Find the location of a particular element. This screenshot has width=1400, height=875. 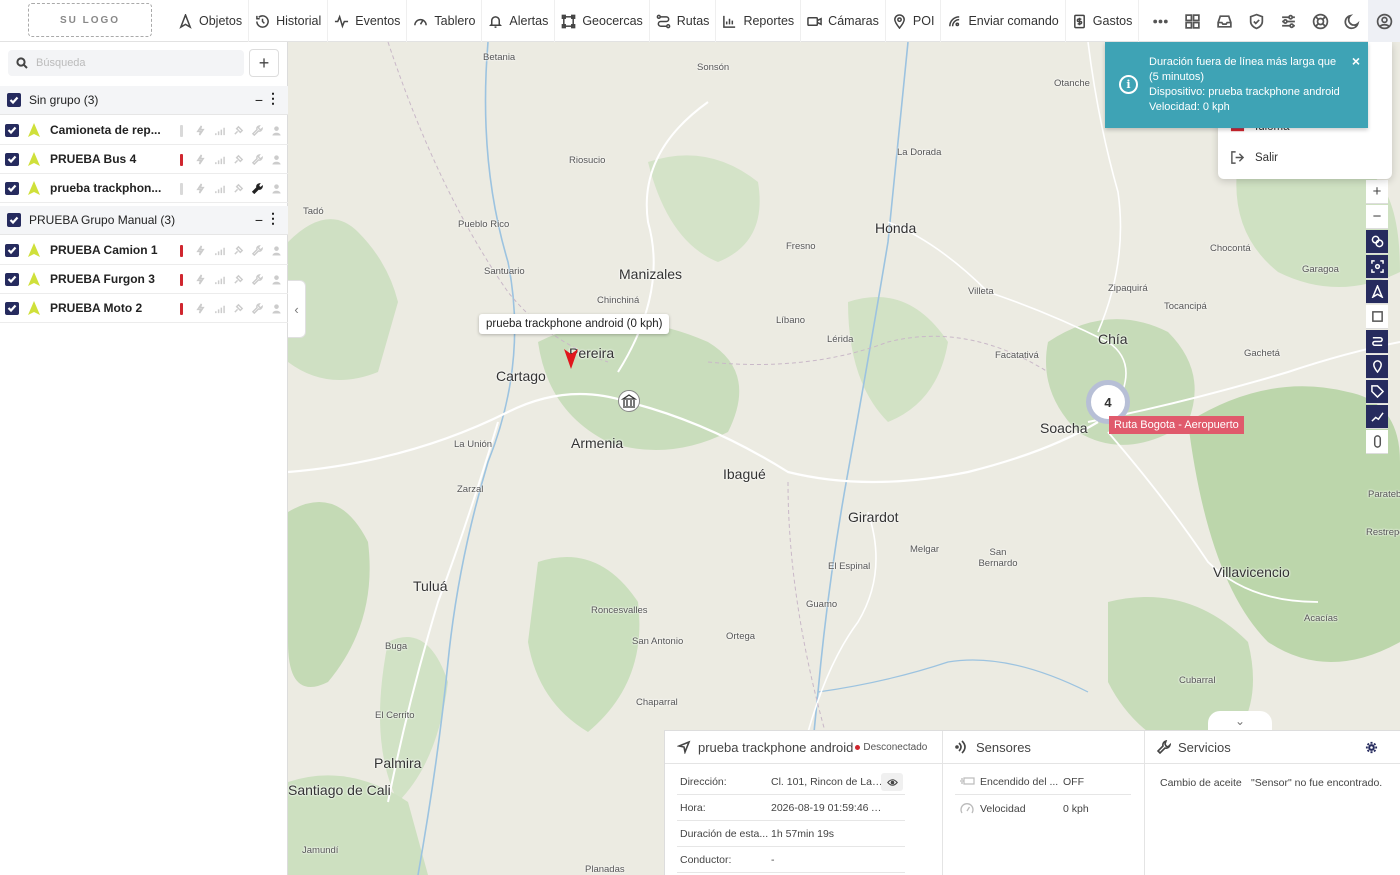

device-tooltip: prueba trackphone android (0 kph) is located at coordinates (574, 324).